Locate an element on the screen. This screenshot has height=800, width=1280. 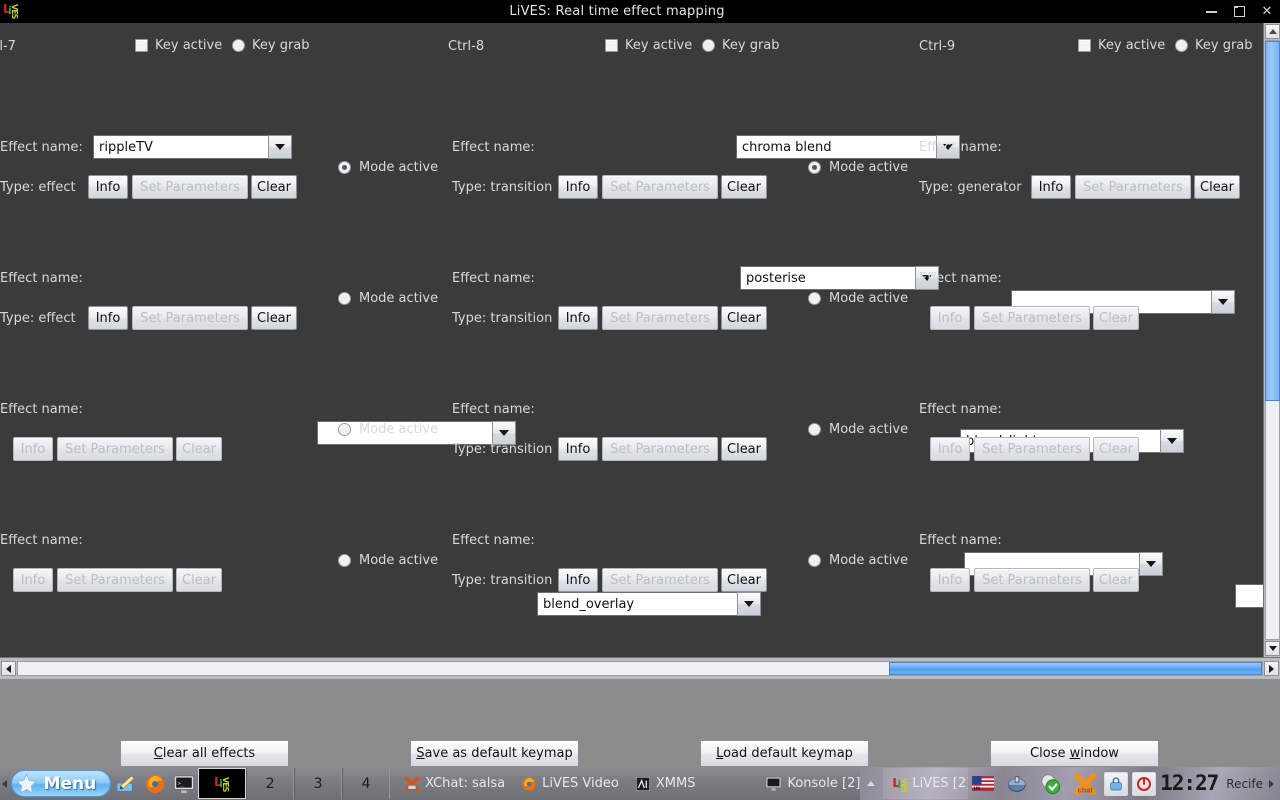
workspace-button-2: 2 is located at coordinates (270, 783).